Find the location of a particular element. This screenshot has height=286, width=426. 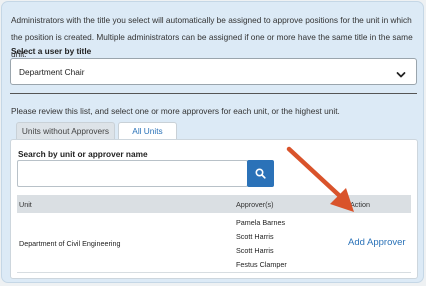

unit-name: Department of Civil Engineering is located at coordinates (70, 243).